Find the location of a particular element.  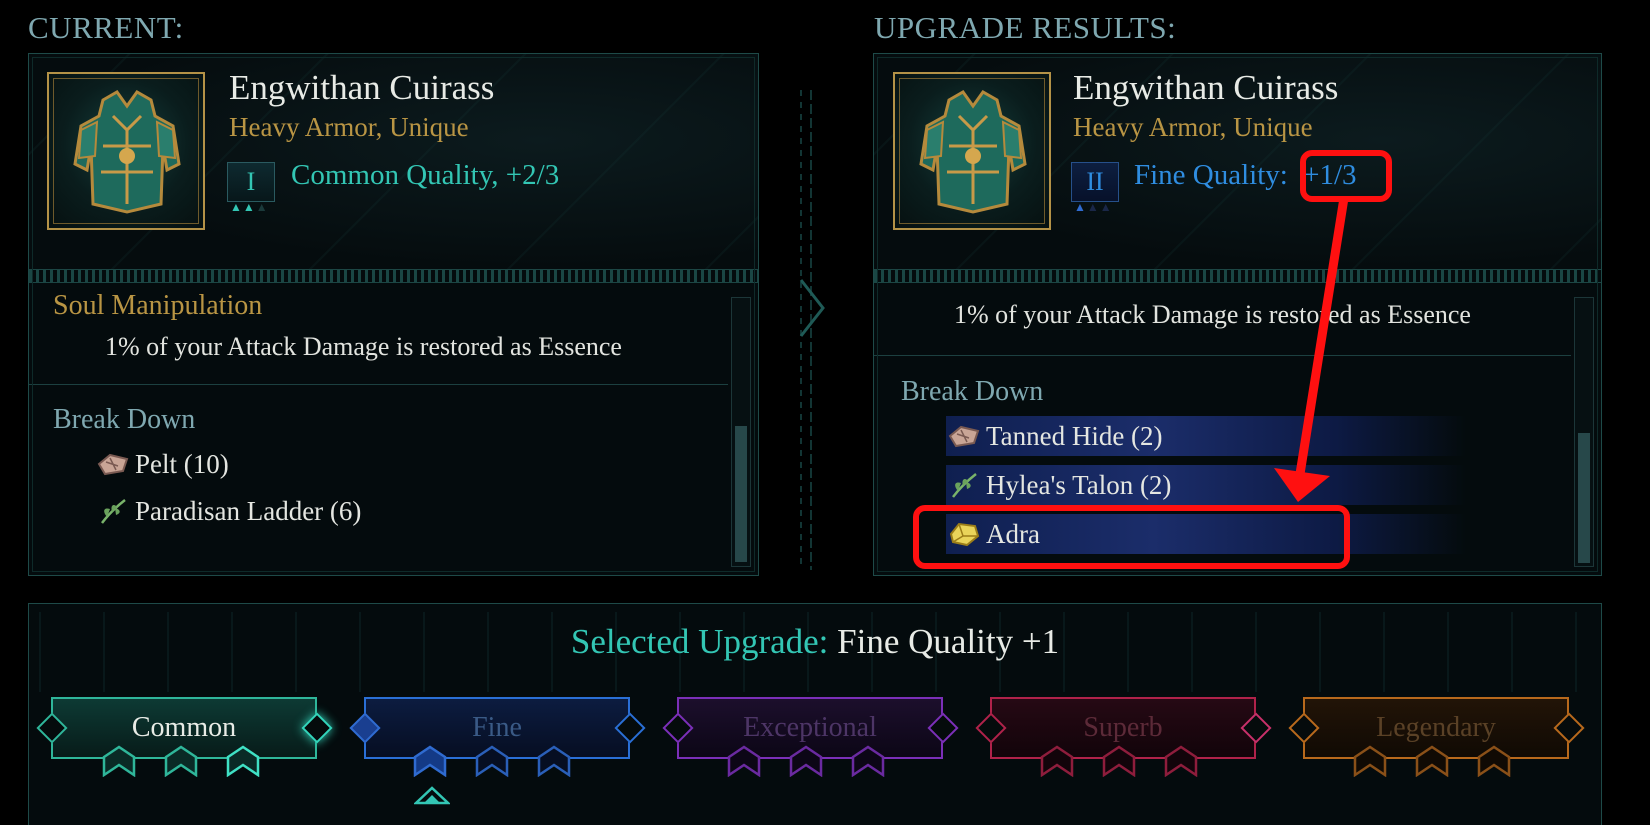

tier-label: Common is located at coordinates (184, 727).